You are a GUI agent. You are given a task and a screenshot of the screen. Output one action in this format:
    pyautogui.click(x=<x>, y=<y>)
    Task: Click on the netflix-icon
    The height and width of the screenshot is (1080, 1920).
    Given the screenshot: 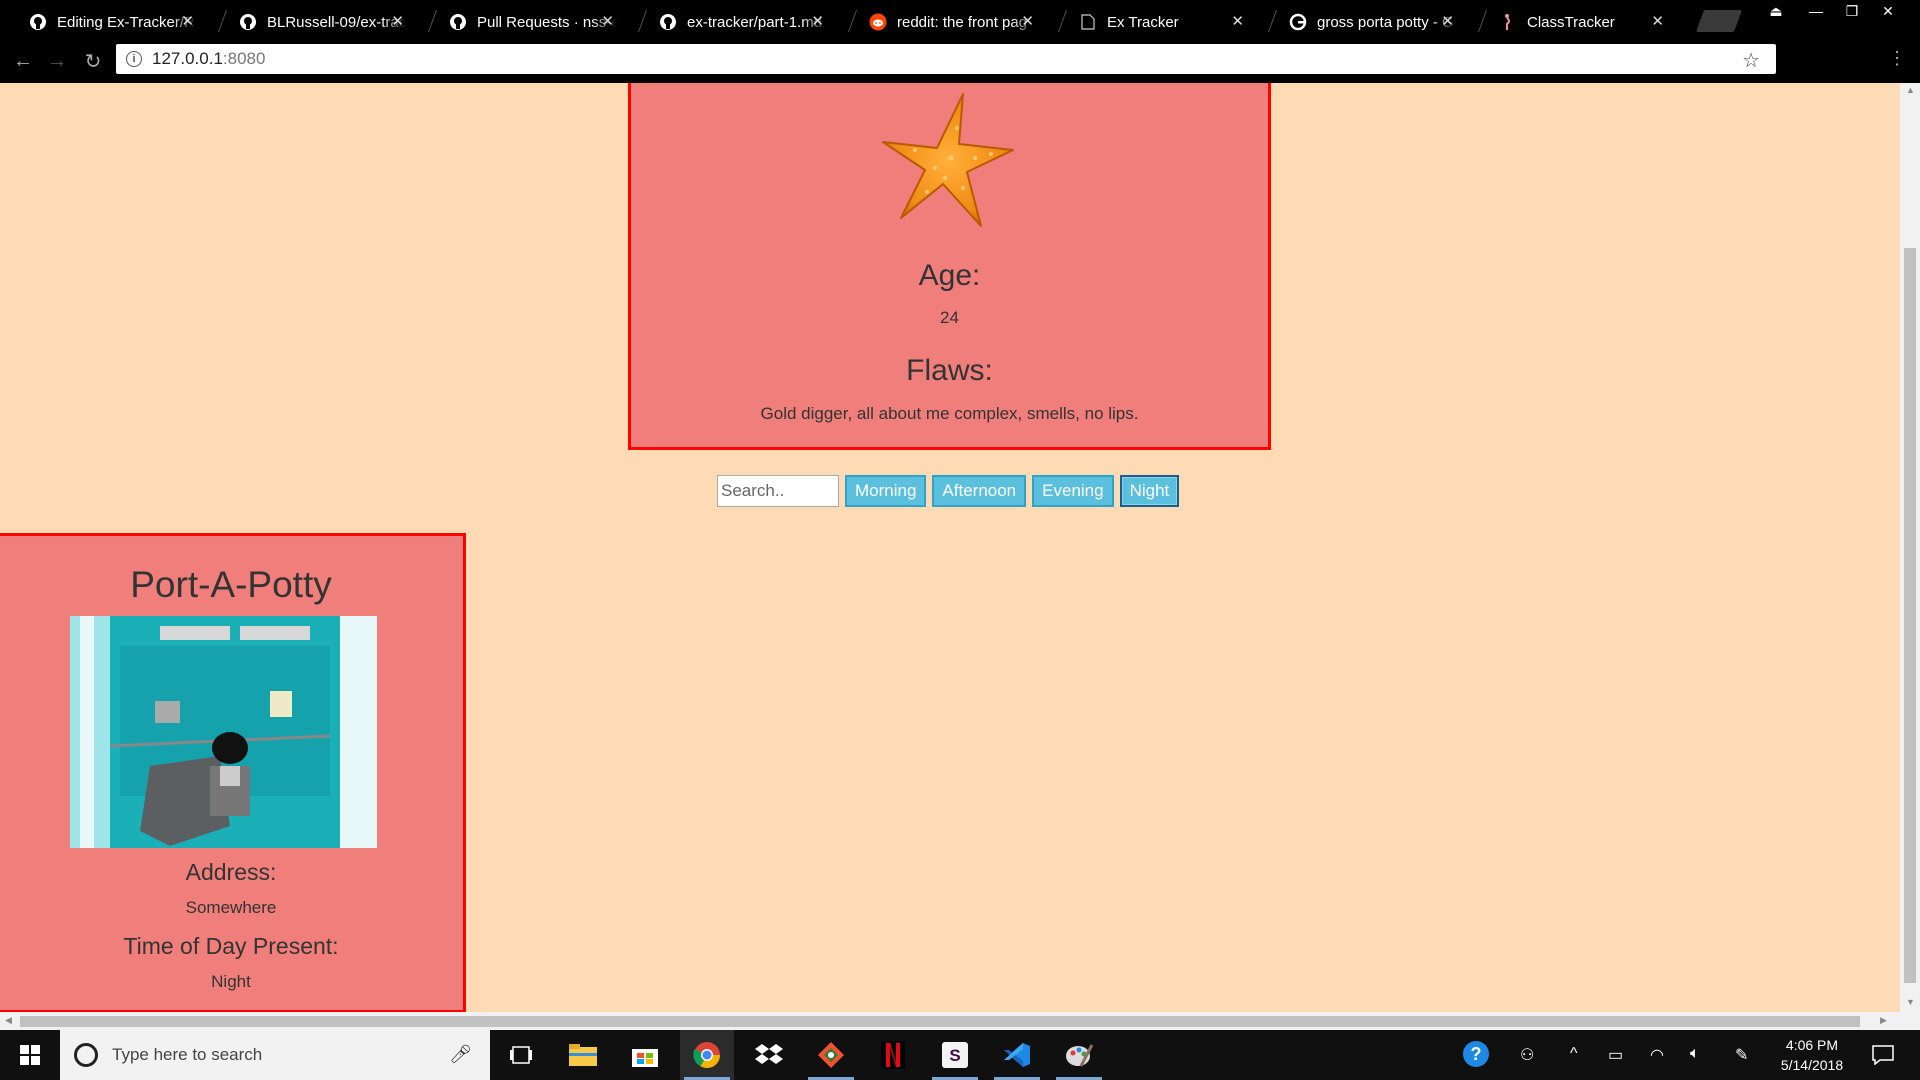 What is the action you would take?
    pyautogui.click(x=893, y=1055)
    